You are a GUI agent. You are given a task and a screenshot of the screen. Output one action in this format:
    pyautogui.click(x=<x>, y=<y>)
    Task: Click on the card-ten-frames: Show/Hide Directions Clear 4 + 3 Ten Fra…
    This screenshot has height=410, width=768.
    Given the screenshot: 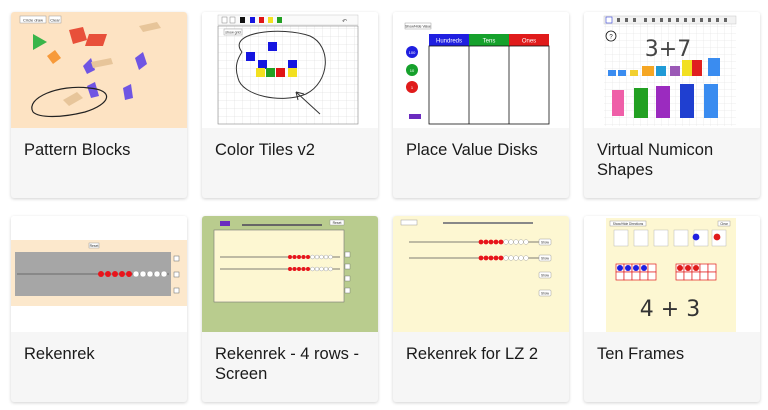 What is the action you would take?
    pyautogui.click(x=672, y=309)
    